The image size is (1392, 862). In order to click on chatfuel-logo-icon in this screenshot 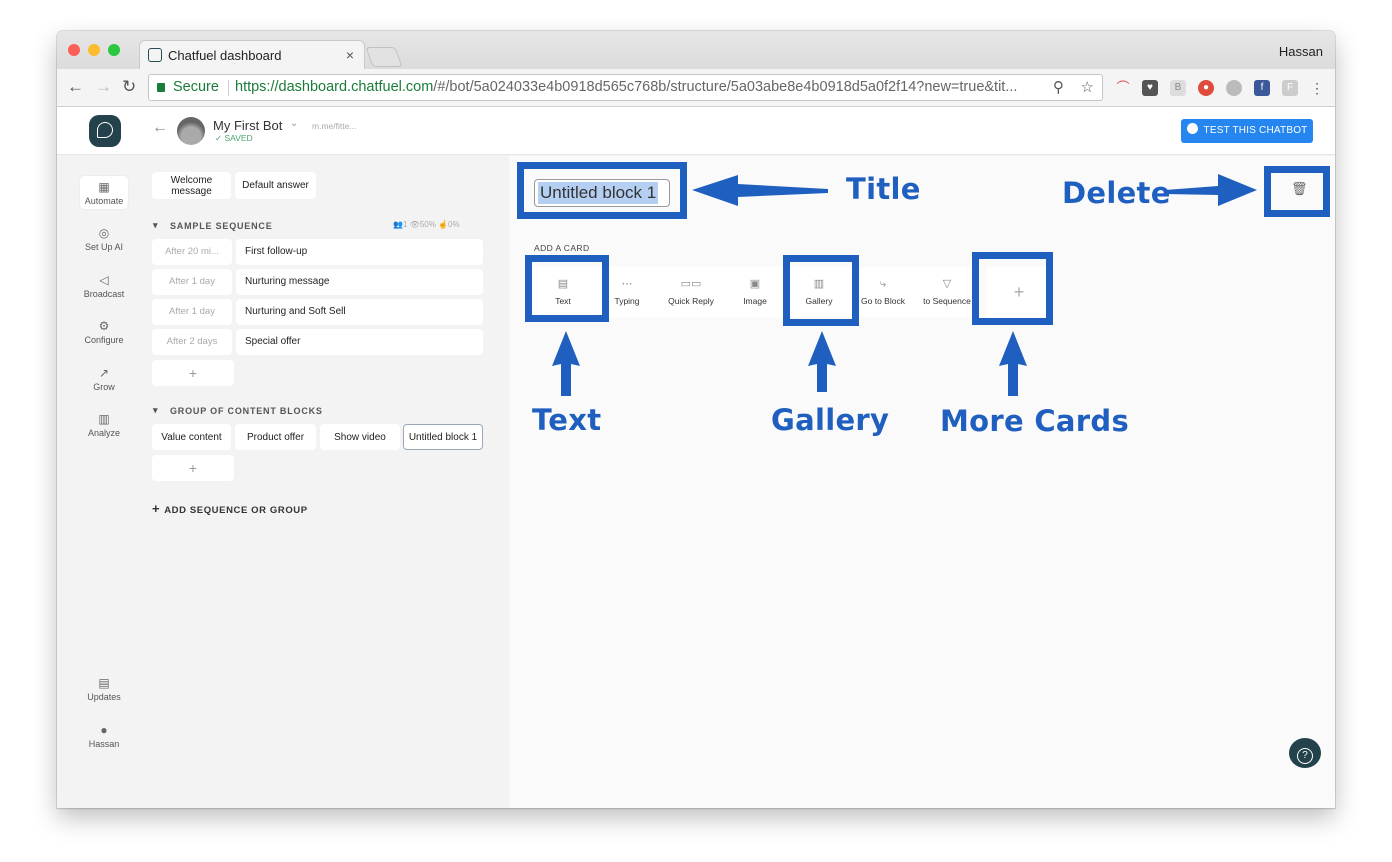, I will do `click(105, 131)`.